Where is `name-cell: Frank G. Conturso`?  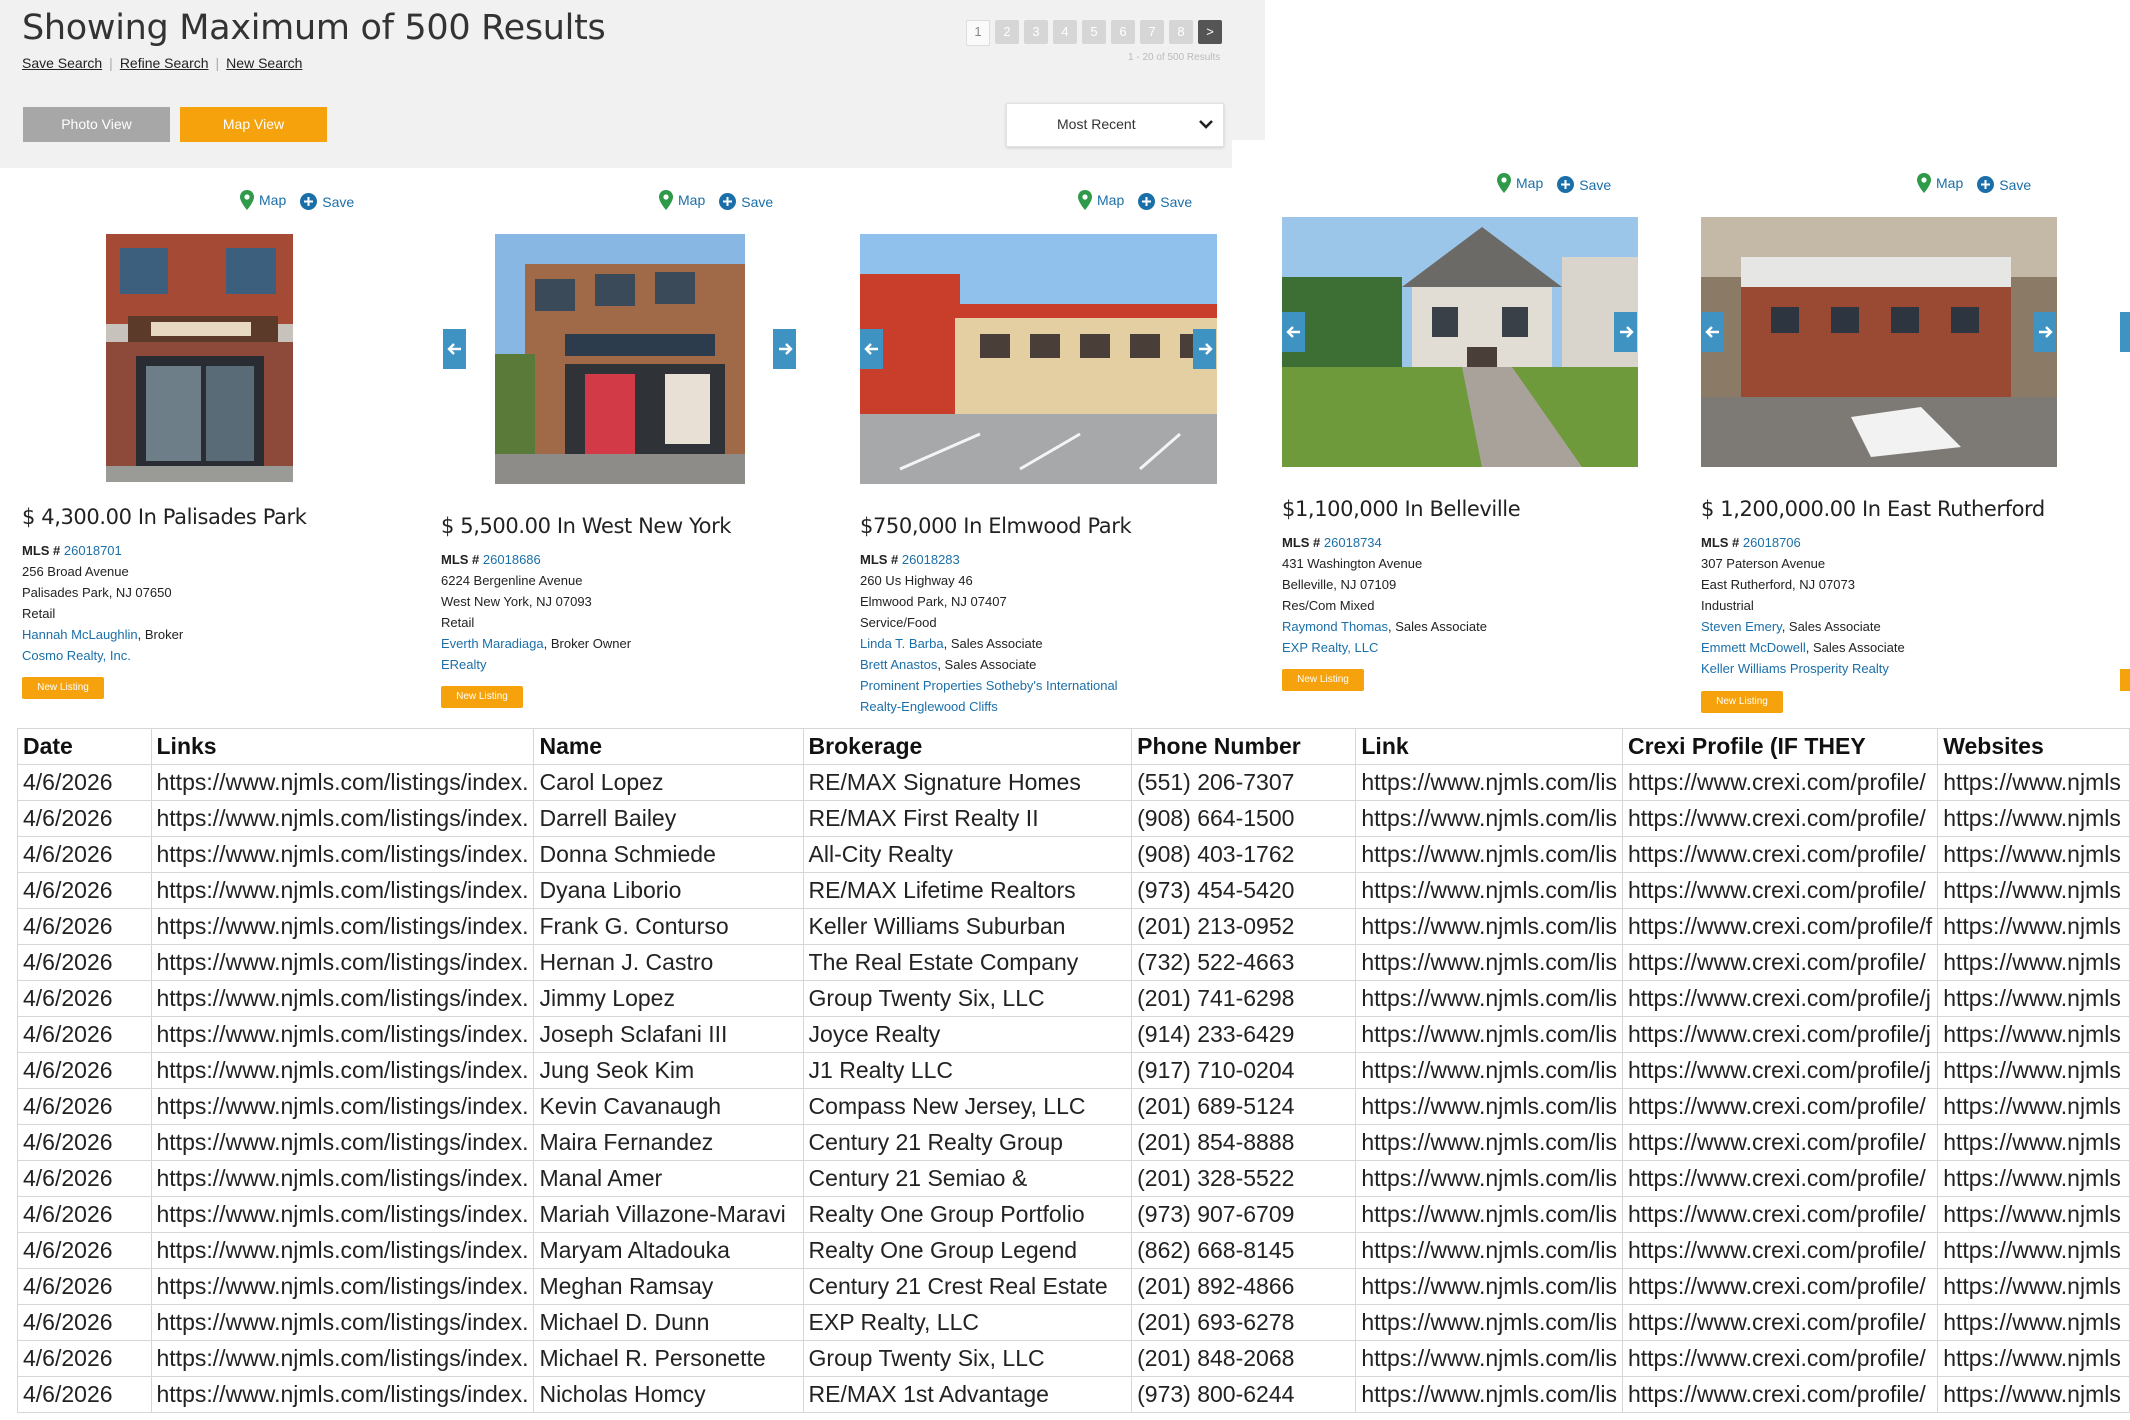 name-cell: Frank G. Conturso is located at coordinates (668, 926).